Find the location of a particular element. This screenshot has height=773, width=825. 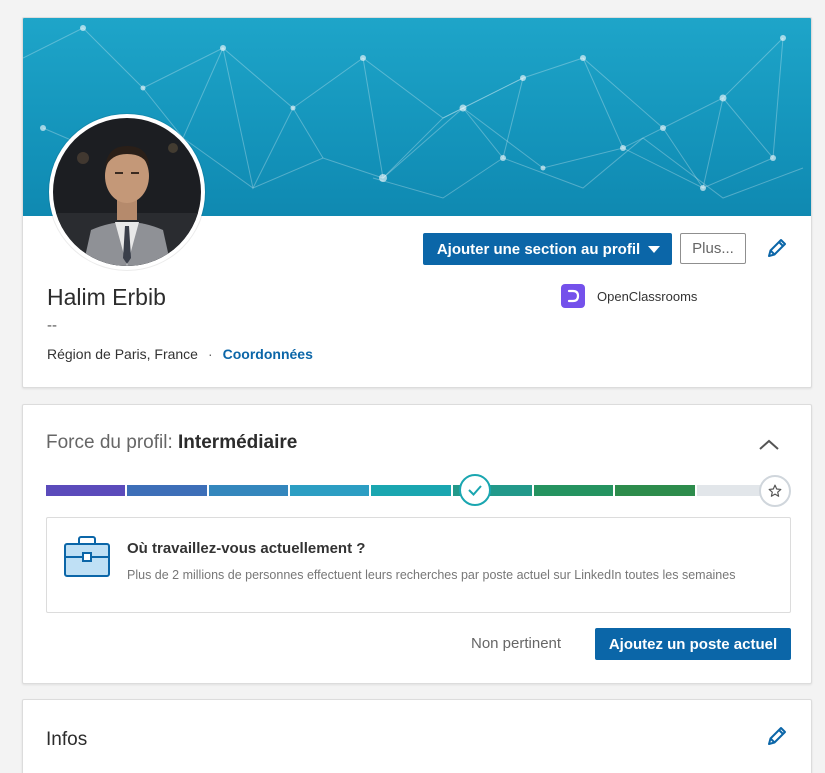

profile-location-line: Région de Paris, France · Coordonnées is located at coordinates (180, 354).